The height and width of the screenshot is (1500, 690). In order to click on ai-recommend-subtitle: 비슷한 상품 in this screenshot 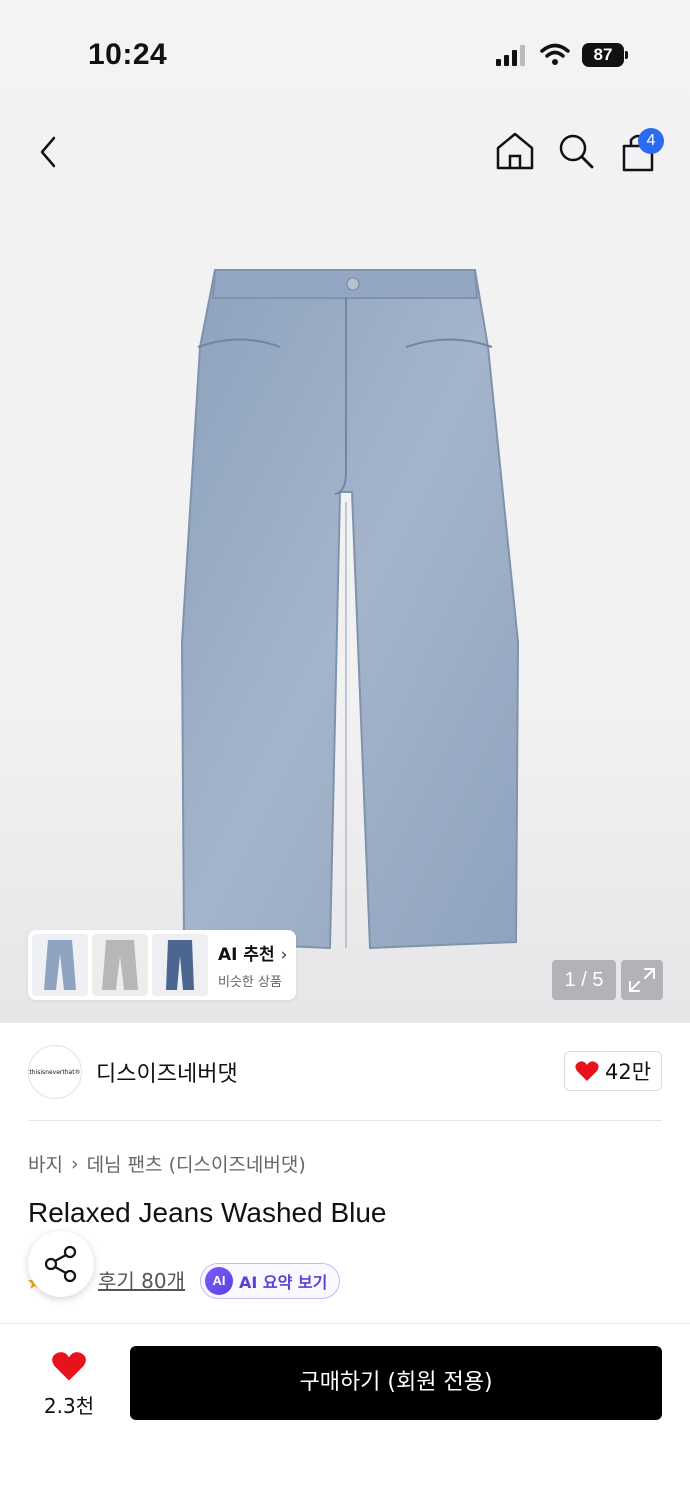, I will do `click(250, 982)`.